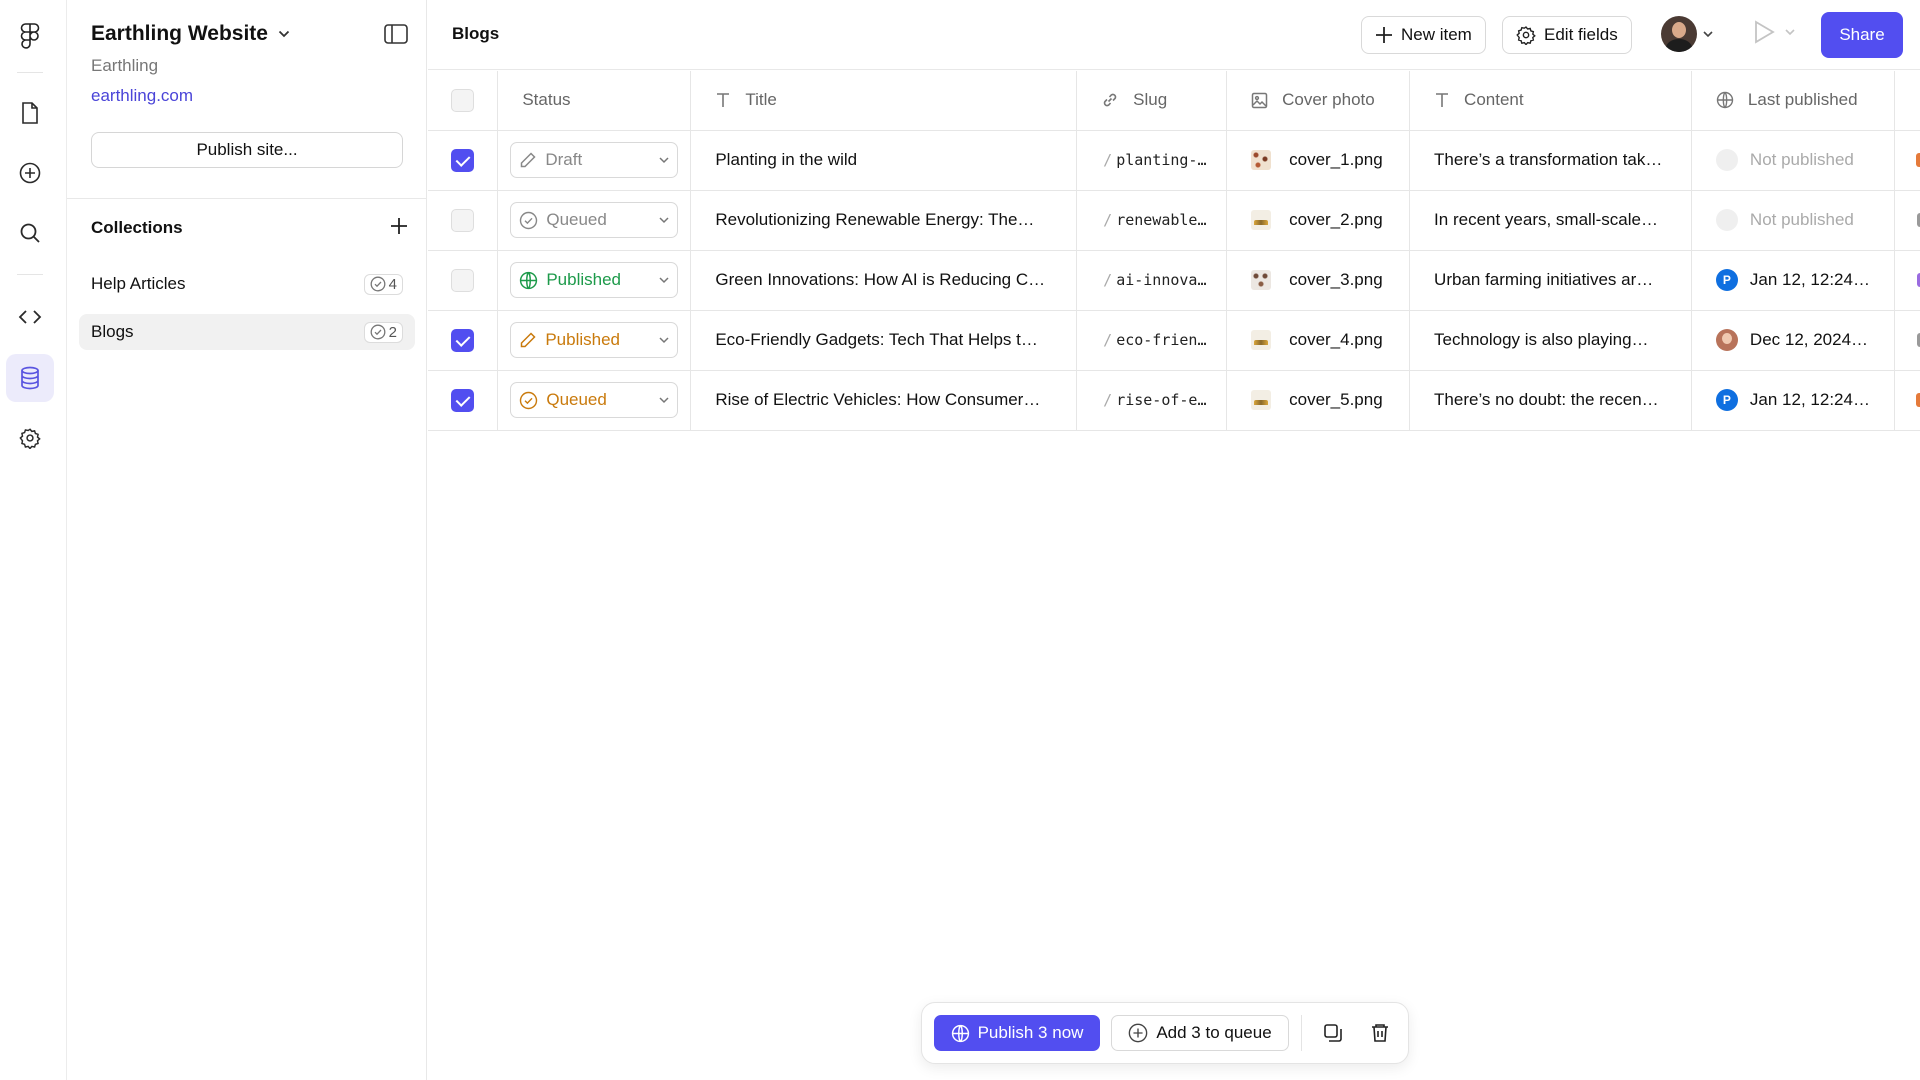  Describe the element at coordinates (1318, 400) in the screenshot. I see `cover-cell: cover_5.png` at that location.